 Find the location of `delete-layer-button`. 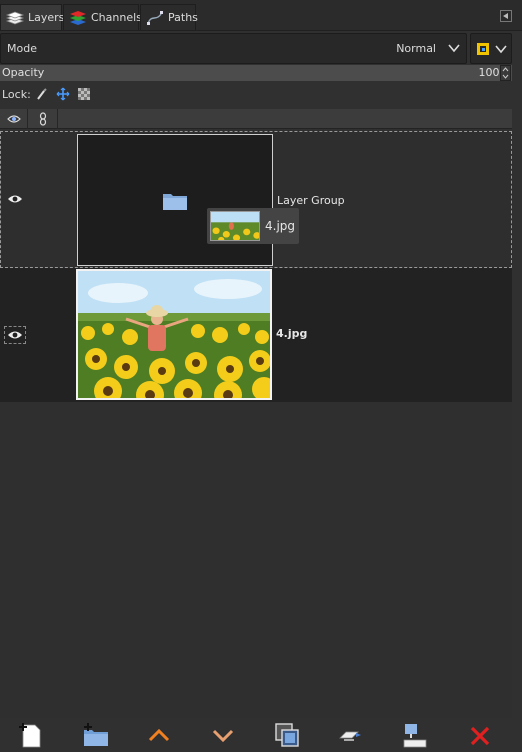

delete-layer-button is located at coordinates (480, 735).